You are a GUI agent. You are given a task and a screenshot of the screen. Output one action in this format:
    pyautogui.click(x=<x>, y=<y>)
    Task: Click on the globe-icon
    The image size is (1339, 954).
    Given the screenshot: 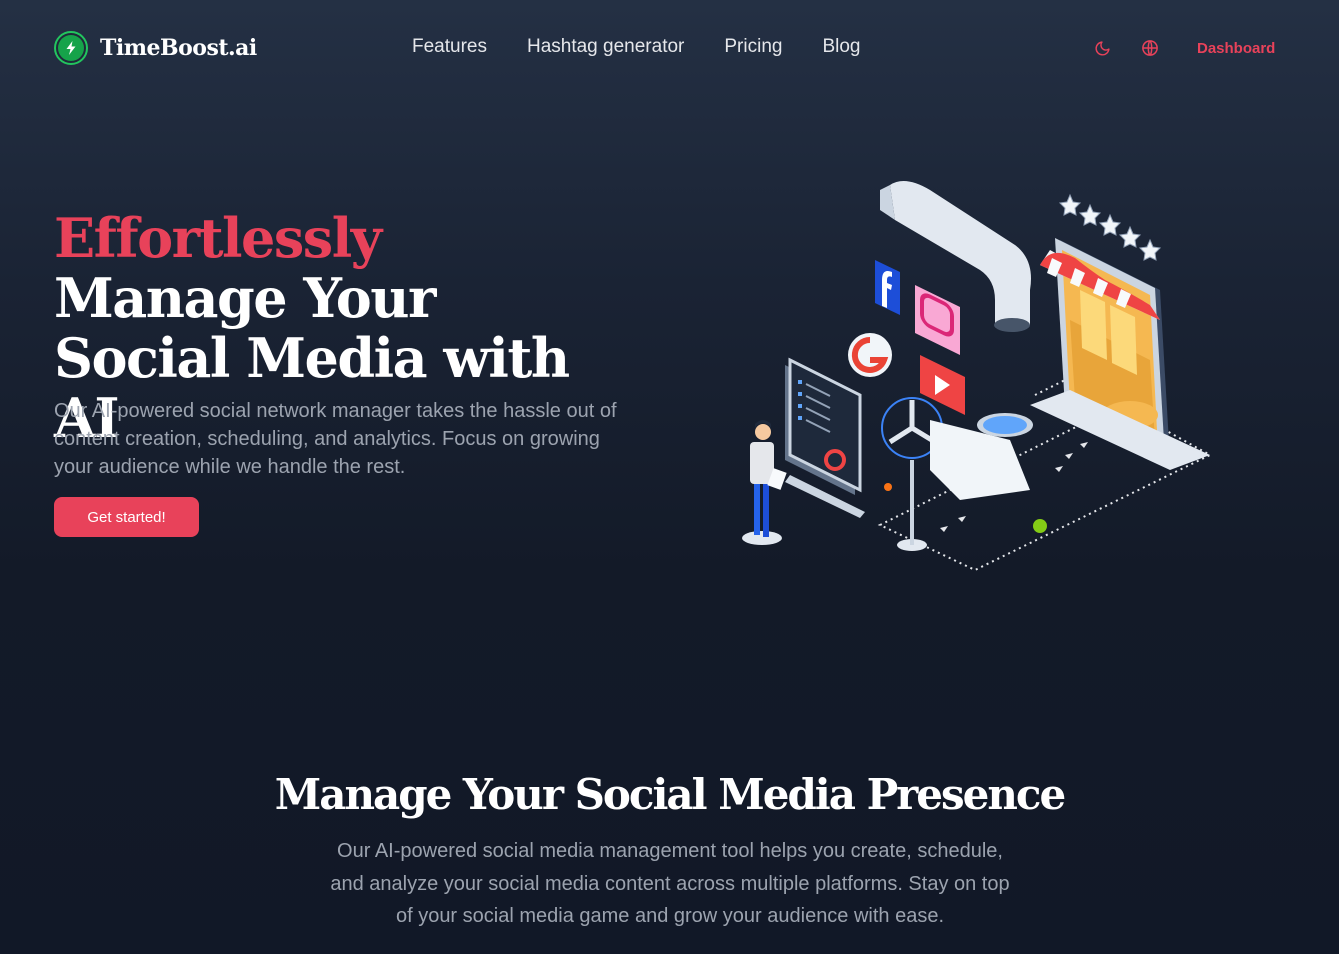 What is the action you would take?
    pyautogui.click(x=1150, y=48)
    